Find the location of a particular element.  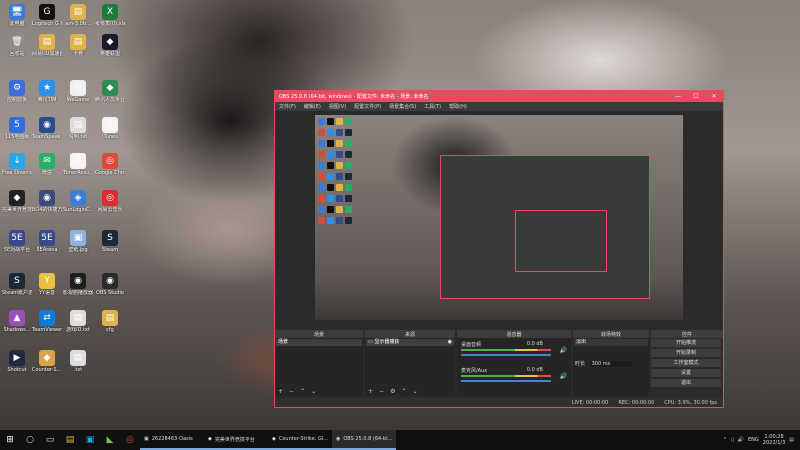

source-list-item: ▭ 显示器捕获 ◉ is located at coordinates (410, 342).